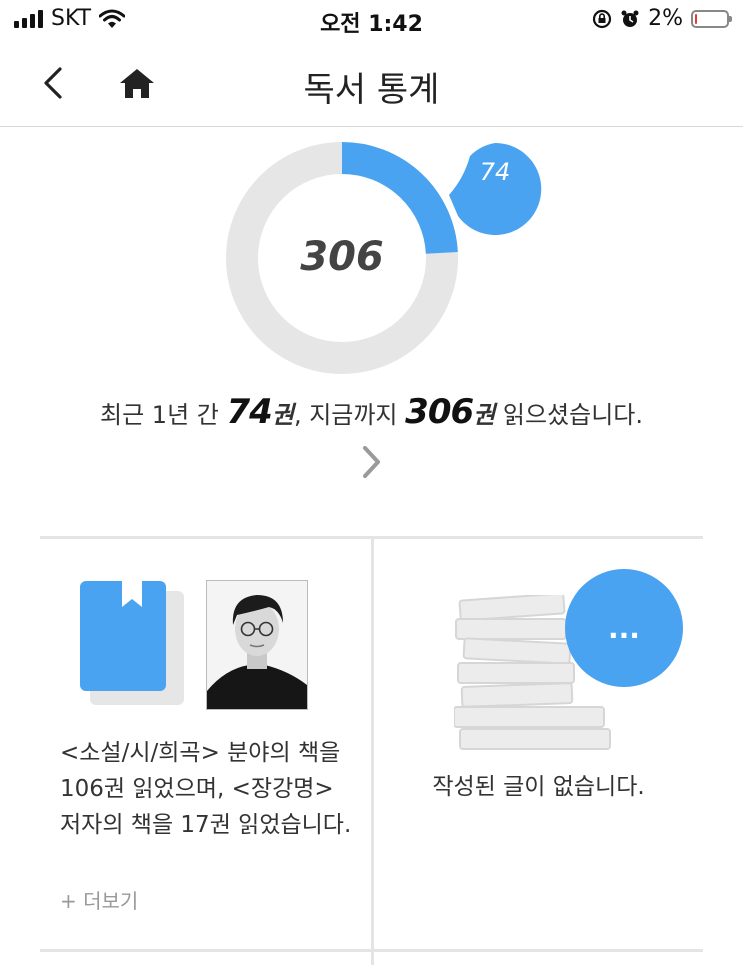  I want to click on summary-total-count: 306, so click(439, 412).